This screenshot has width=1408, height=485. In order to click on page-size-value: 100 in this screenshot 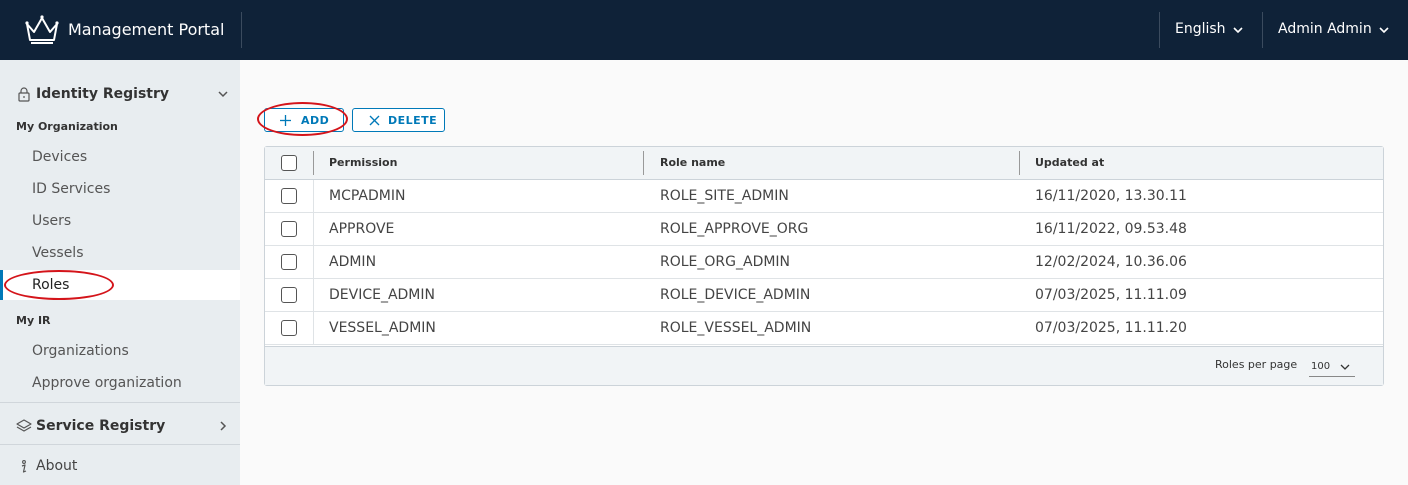, I will do `click(1321, 366)`.